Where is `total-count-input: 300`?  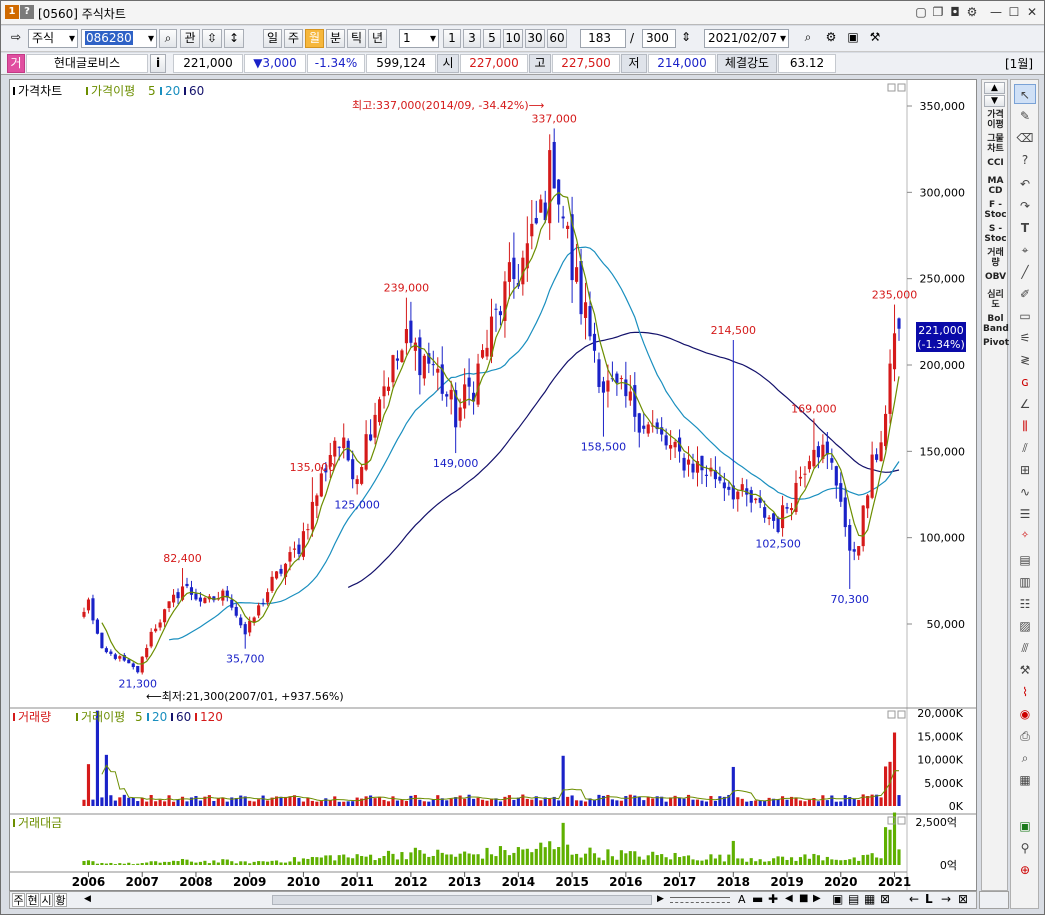 total-count-input: 300 is located at coordinates (659, 38).